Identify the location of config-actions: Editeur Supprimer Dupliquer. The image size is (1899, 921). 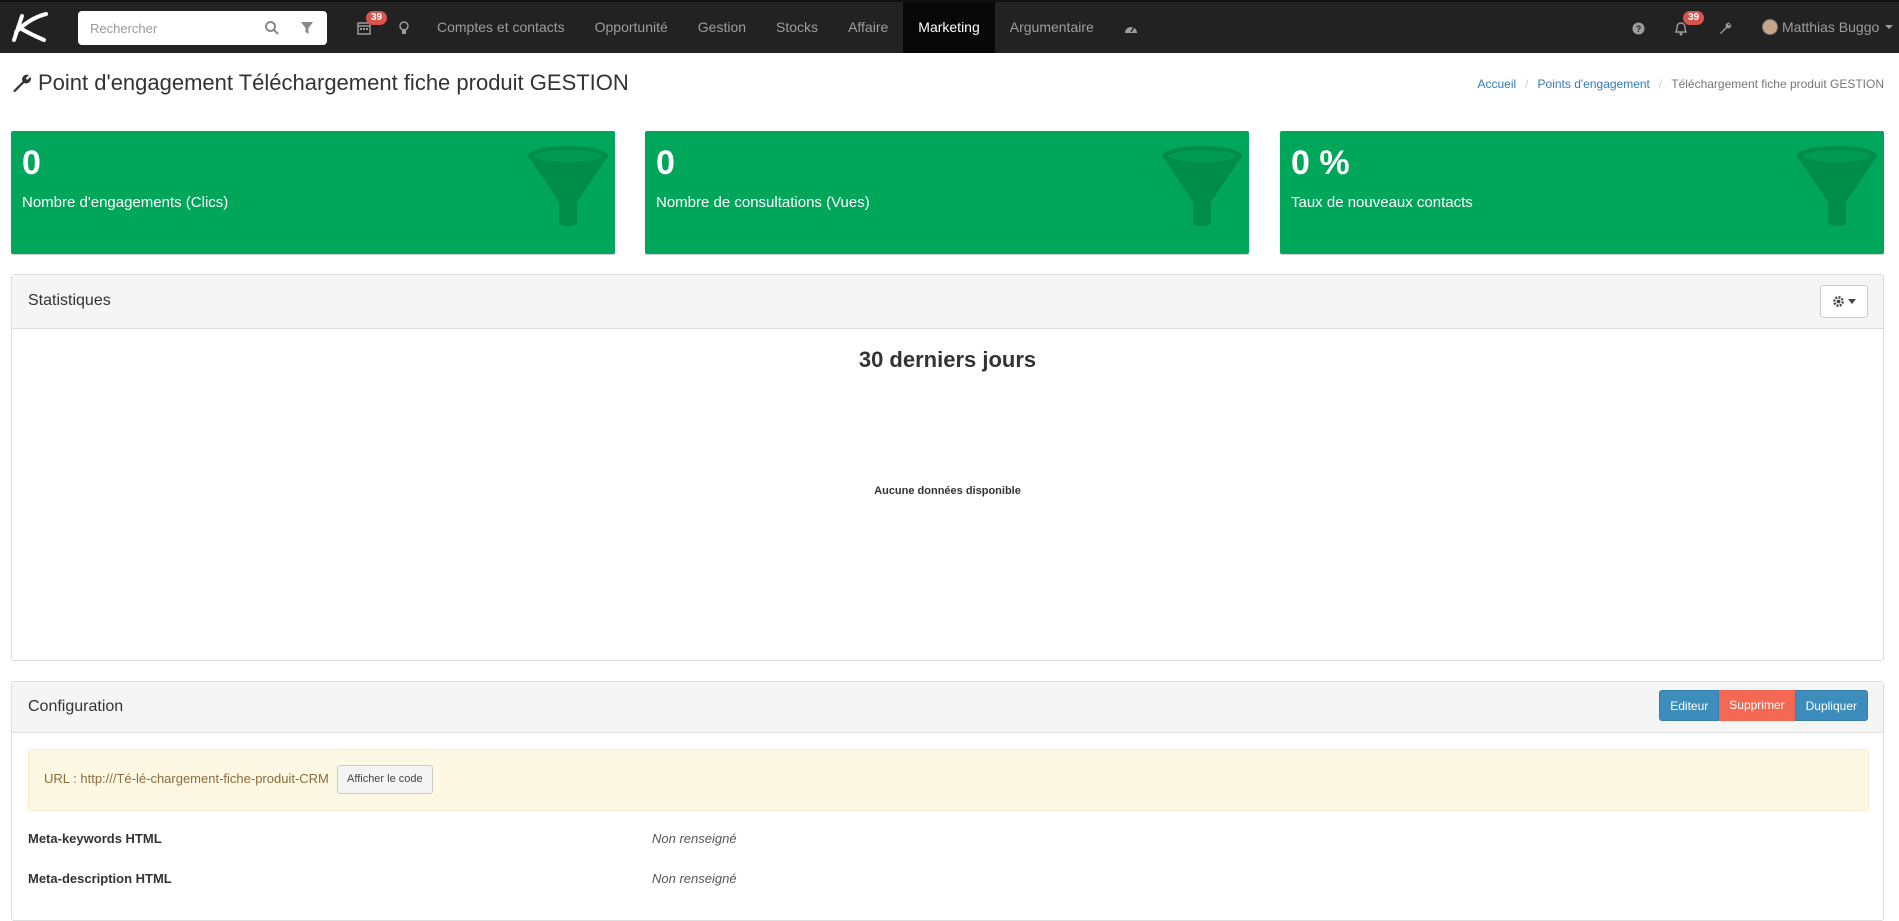
(1763, 705).